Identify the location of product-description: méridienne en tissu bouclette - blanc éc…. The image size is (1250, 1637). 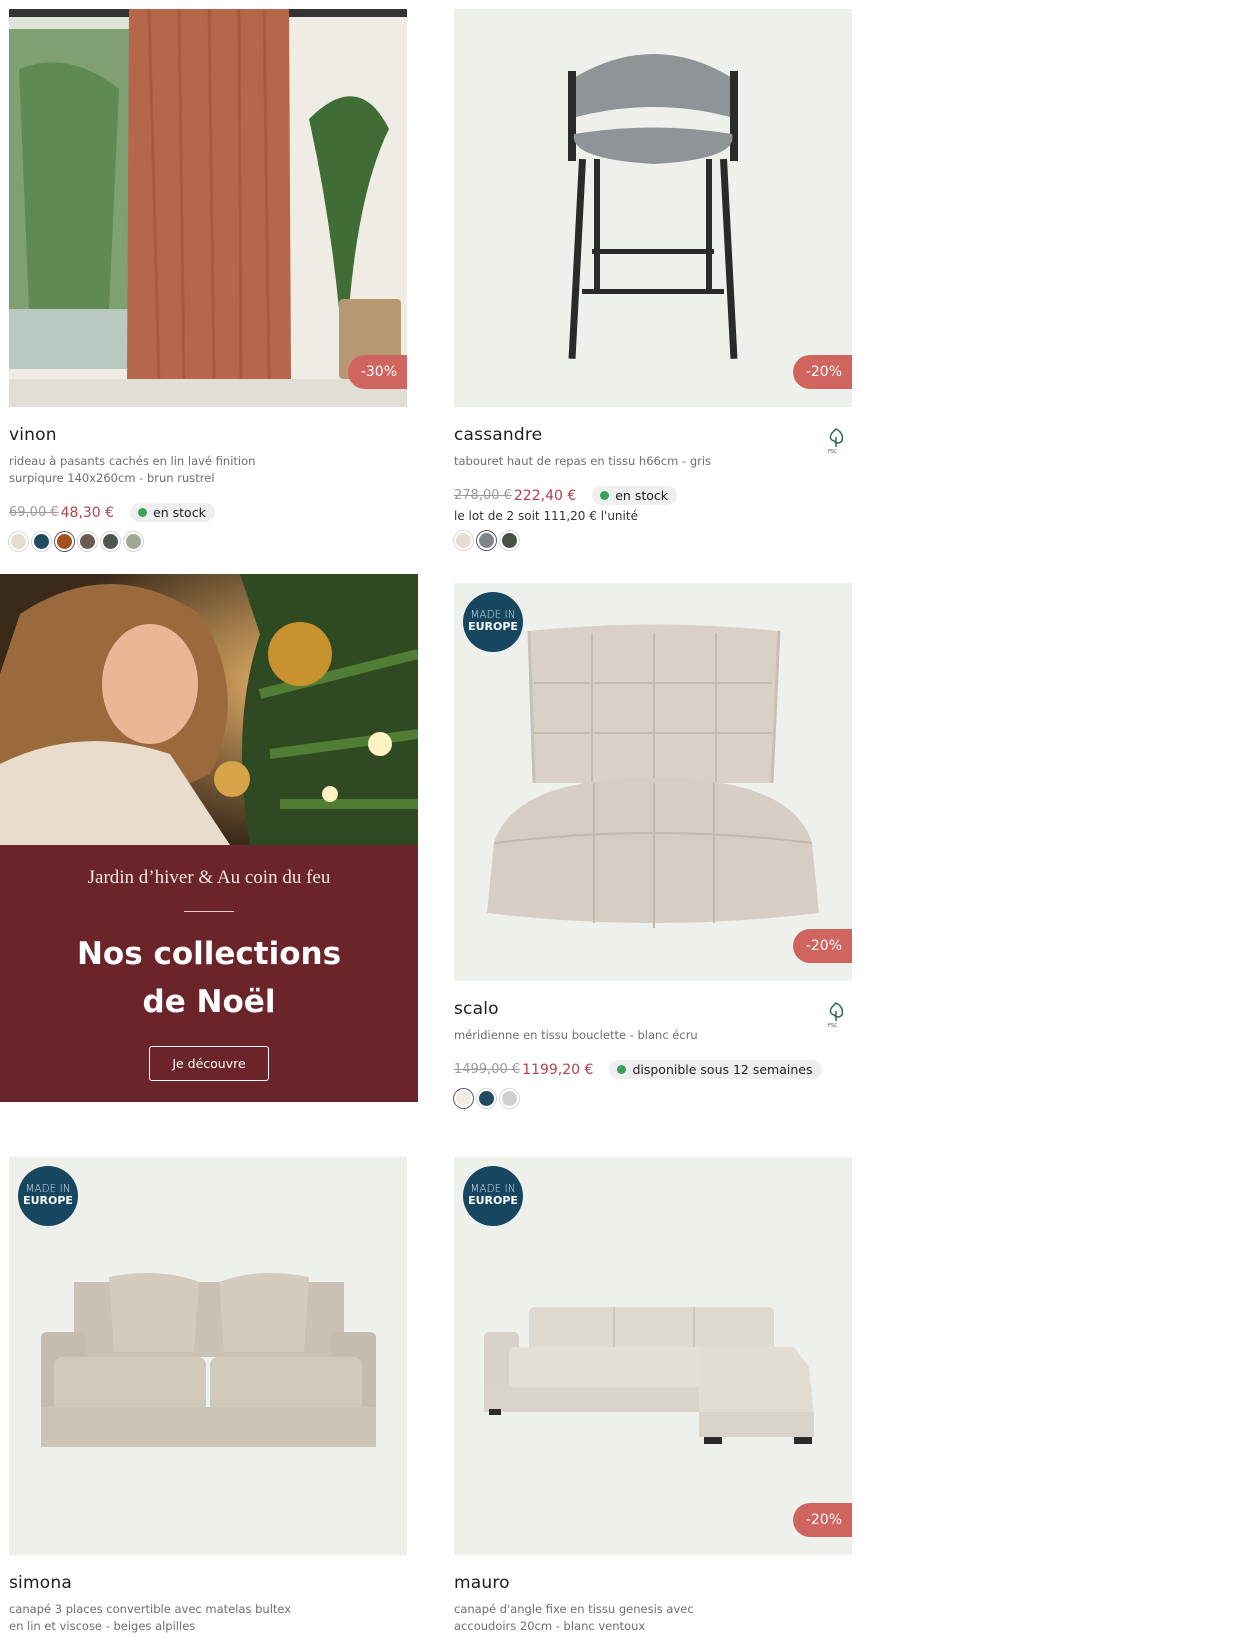
(576, 1035).